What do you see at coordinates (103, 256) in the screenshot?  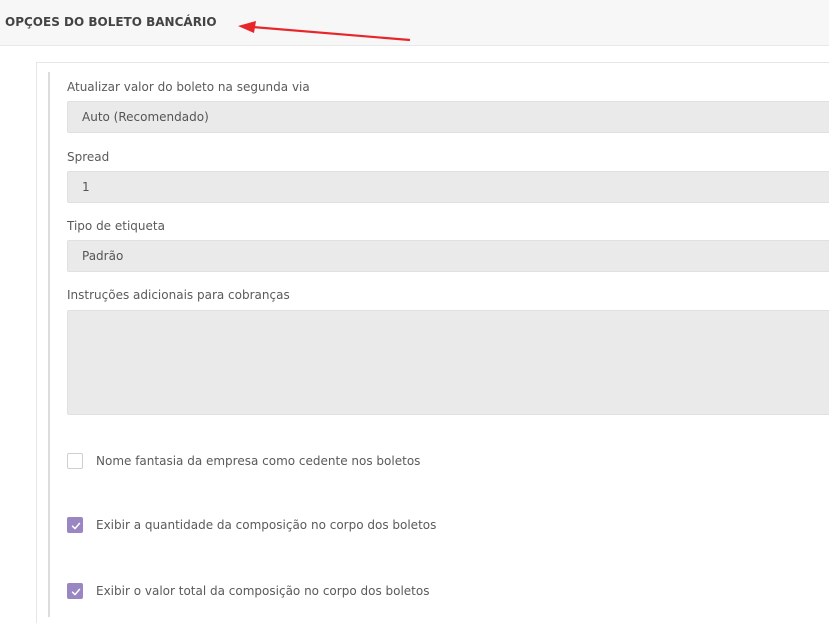 I see `select-tipo-etiqueta-value: Padrão` at bounding box center [103, 256].